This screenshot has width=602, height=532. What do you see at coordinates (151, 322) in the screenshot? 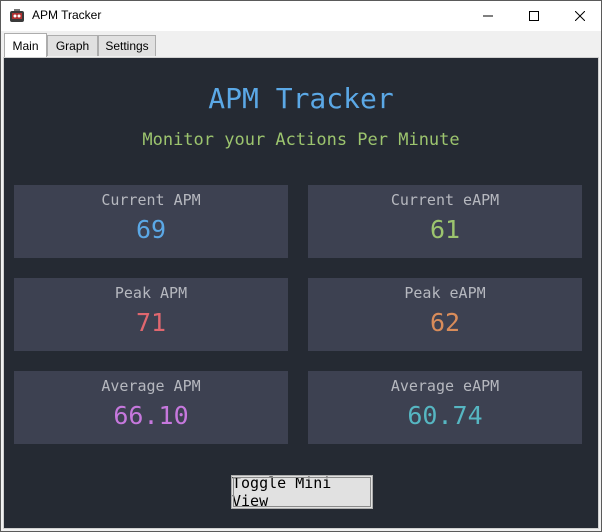
I see `stat-value: 71` at bounding box center [151, 322].